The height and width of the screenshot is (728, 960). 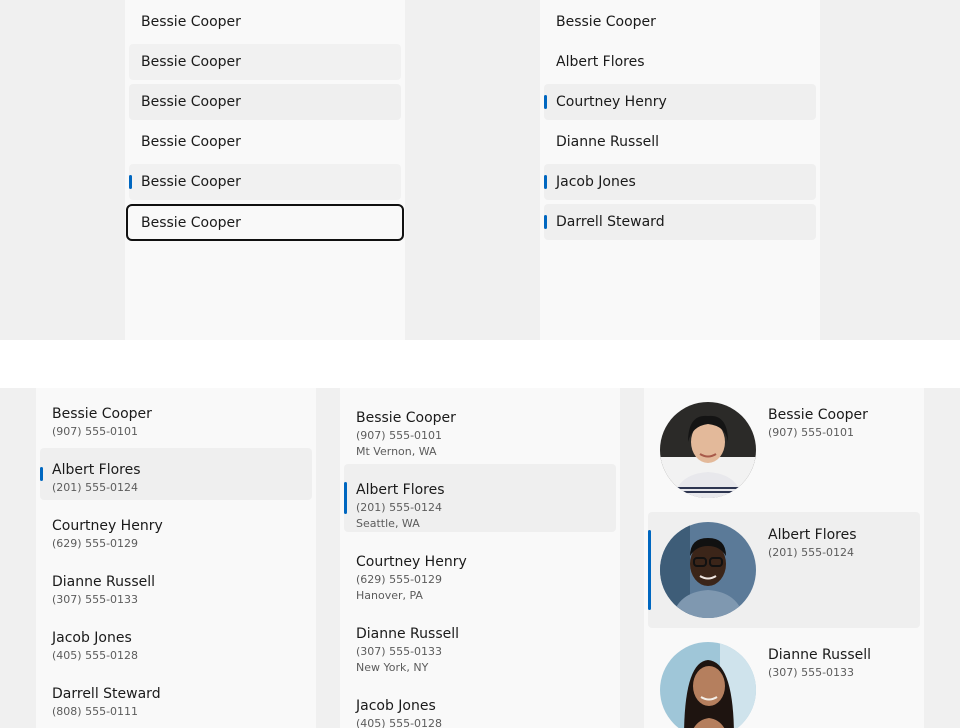 I want to click on contact-location: New York, NY, so click(x=392, y=667).